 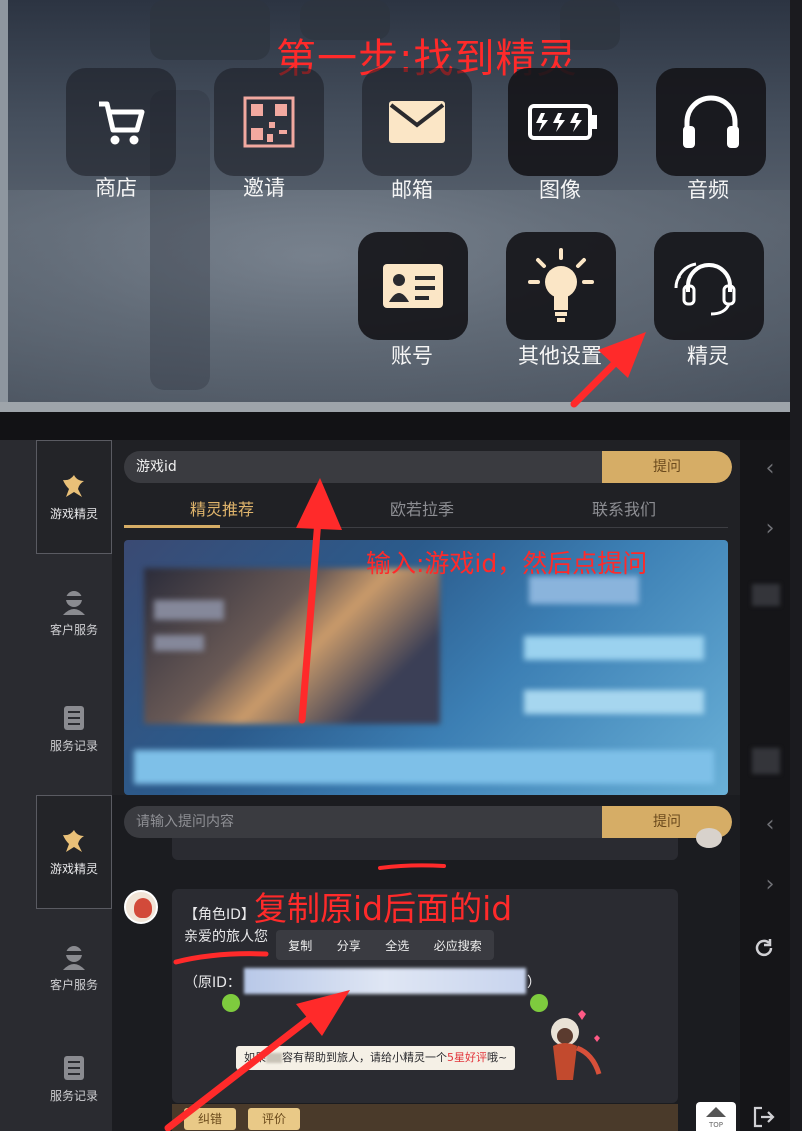 I want to click on id-card-icon, so click(x=413, y=286).